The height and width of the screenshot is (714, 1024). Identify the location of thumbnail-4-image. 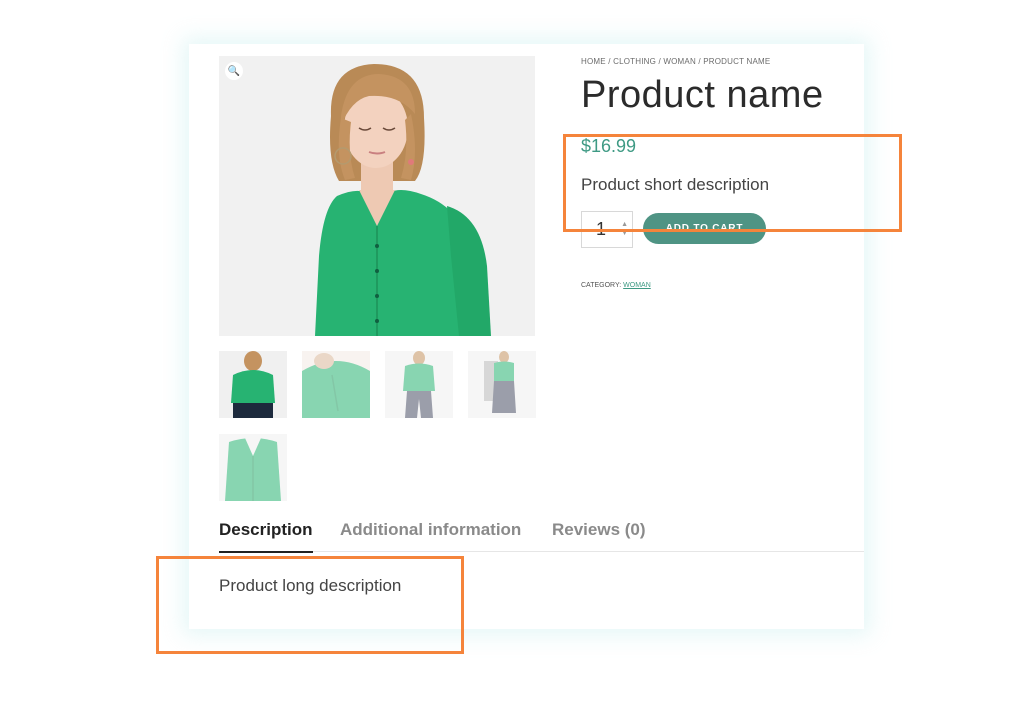
(502, 384).